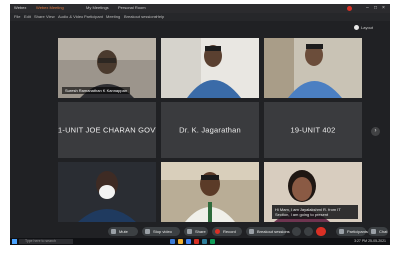  I want to click on menu-participant: Participant, so click(93, 16).